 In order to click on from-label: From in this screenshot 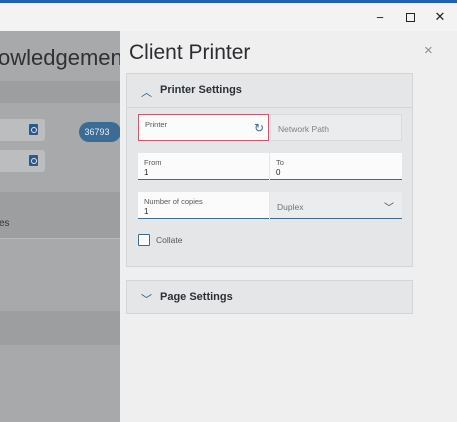, I will do `click(153, 162)`.